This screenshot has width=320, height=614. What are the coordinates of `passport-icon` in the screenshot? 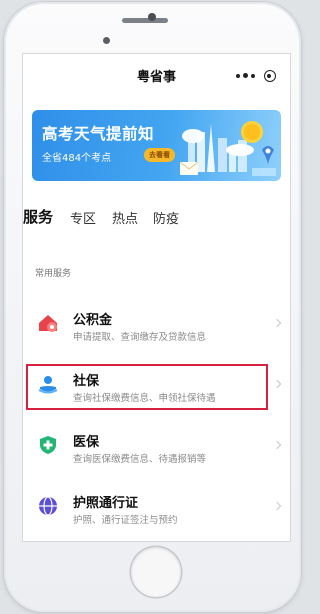 It's located at (48, 506).